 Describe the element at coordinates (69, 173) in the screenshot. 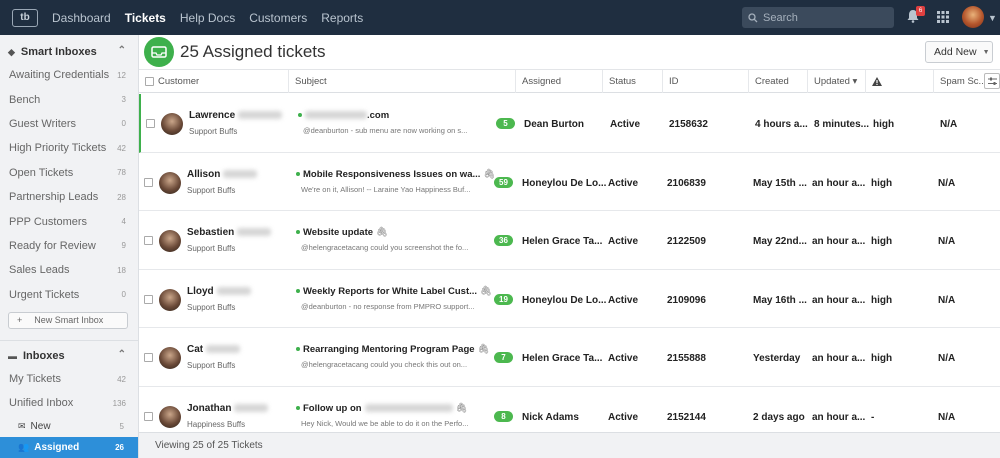

I see `sidebar-item-open-tickets: Open Tickets 78` at that location.